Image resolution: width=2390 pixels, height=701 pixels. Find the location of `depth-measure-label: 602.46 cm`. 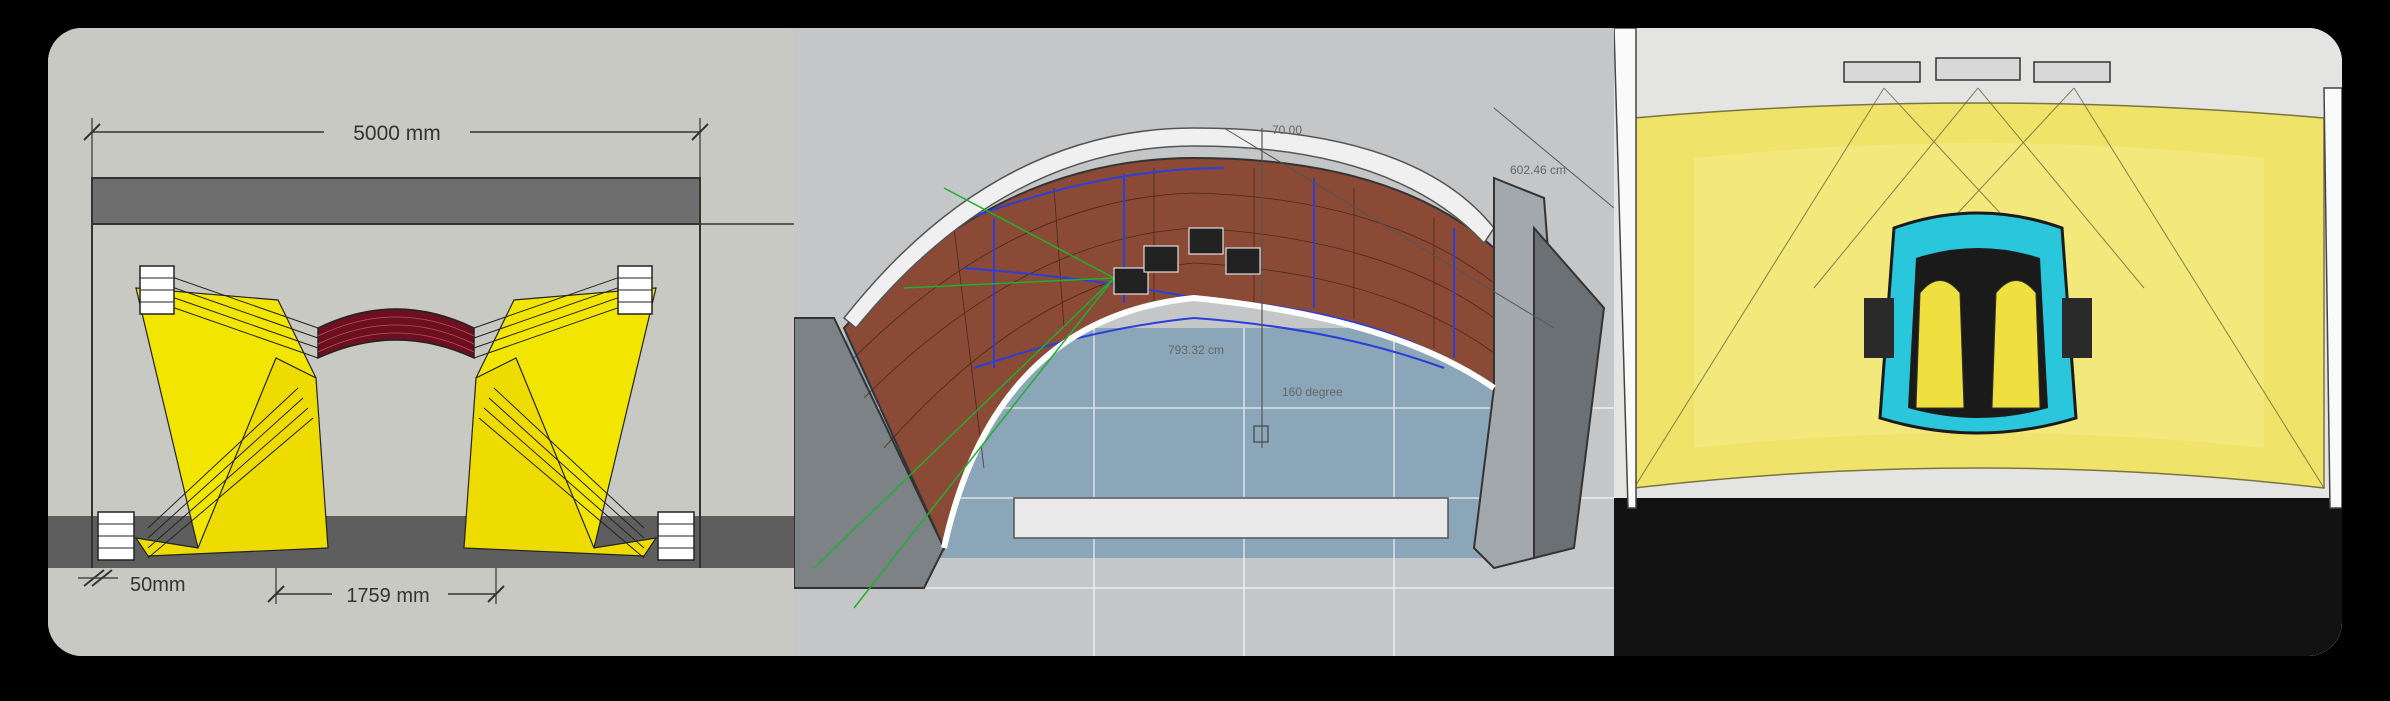

depth-measure-label: 602.46 cm is located at coordinates (1538, 170).